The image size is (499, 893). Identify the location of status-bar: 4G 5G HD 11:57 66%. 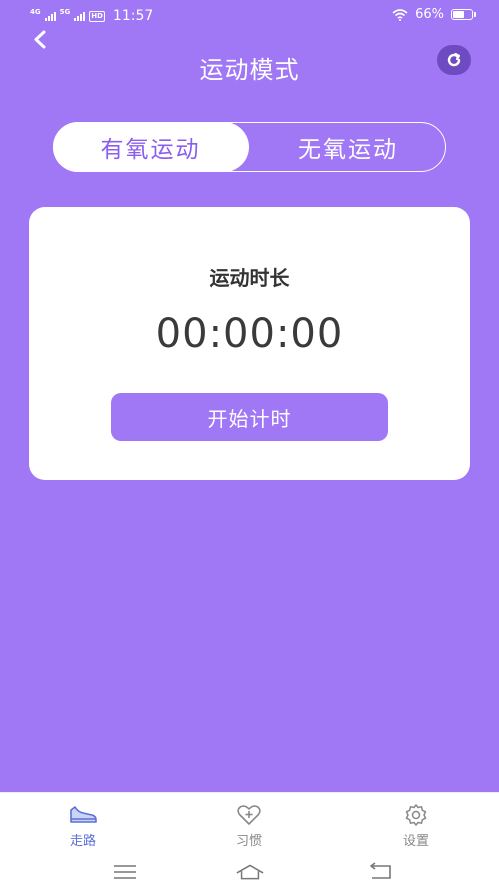
(249, 15).